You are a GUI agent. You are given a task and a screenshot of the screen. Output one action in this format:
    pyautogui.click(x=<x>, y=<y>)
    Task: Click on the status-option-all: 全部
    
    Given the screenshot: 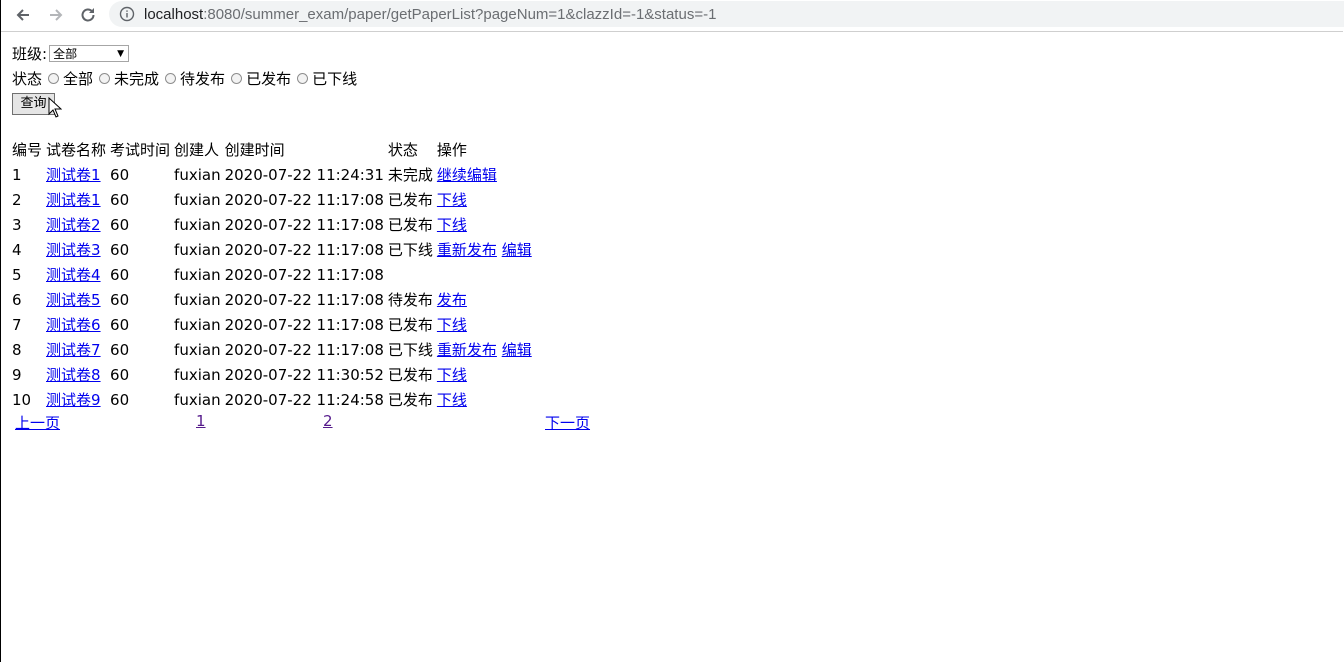 What is the action you would take?
    pyautogui.click(x=67, y=78)
    